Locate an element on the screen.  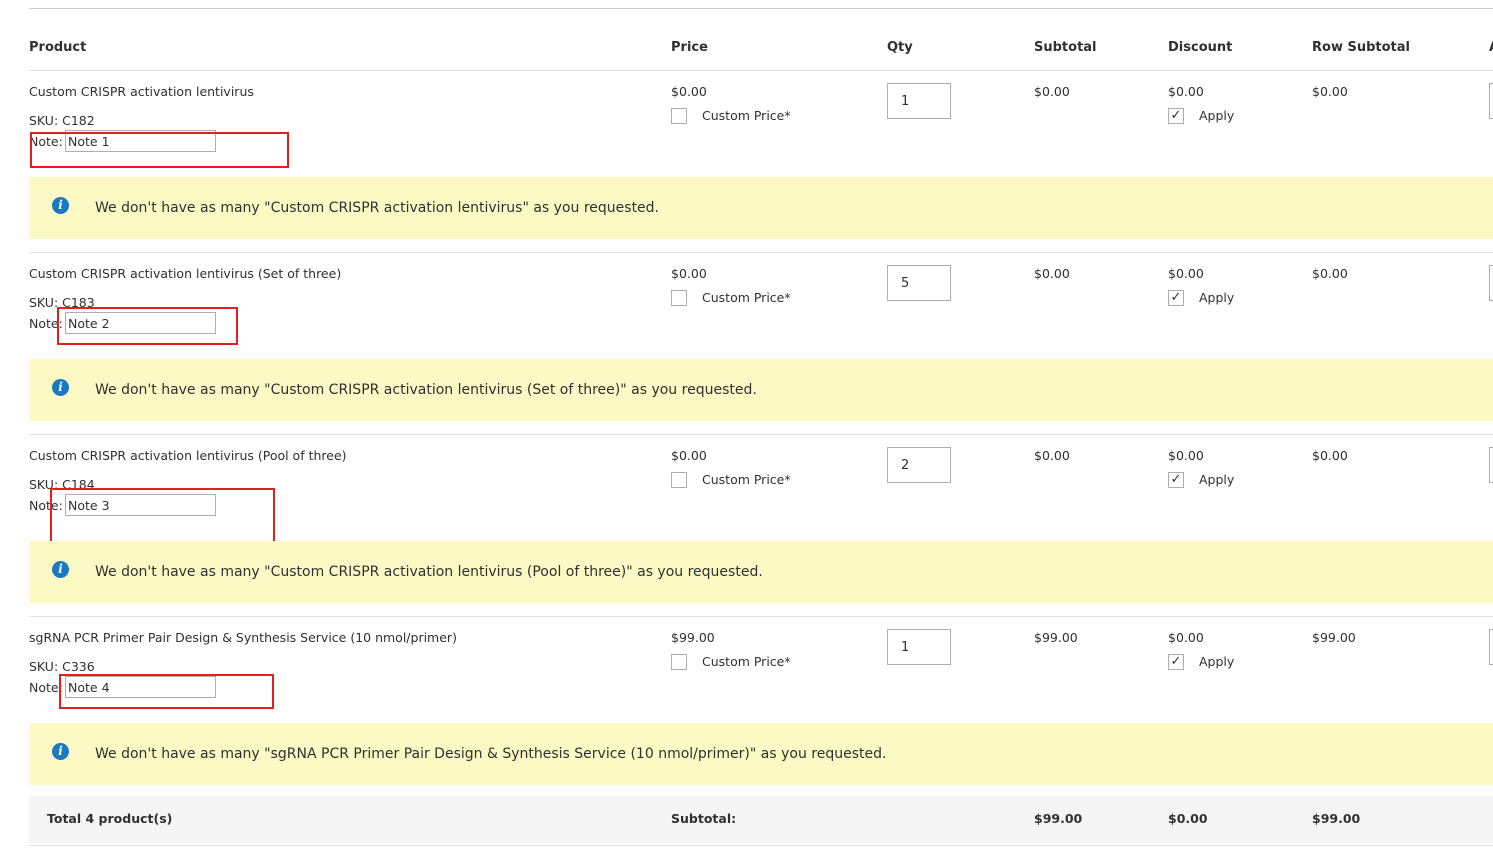
total-row-subtotal: $99.00 is located at coordinates (1336, 818).